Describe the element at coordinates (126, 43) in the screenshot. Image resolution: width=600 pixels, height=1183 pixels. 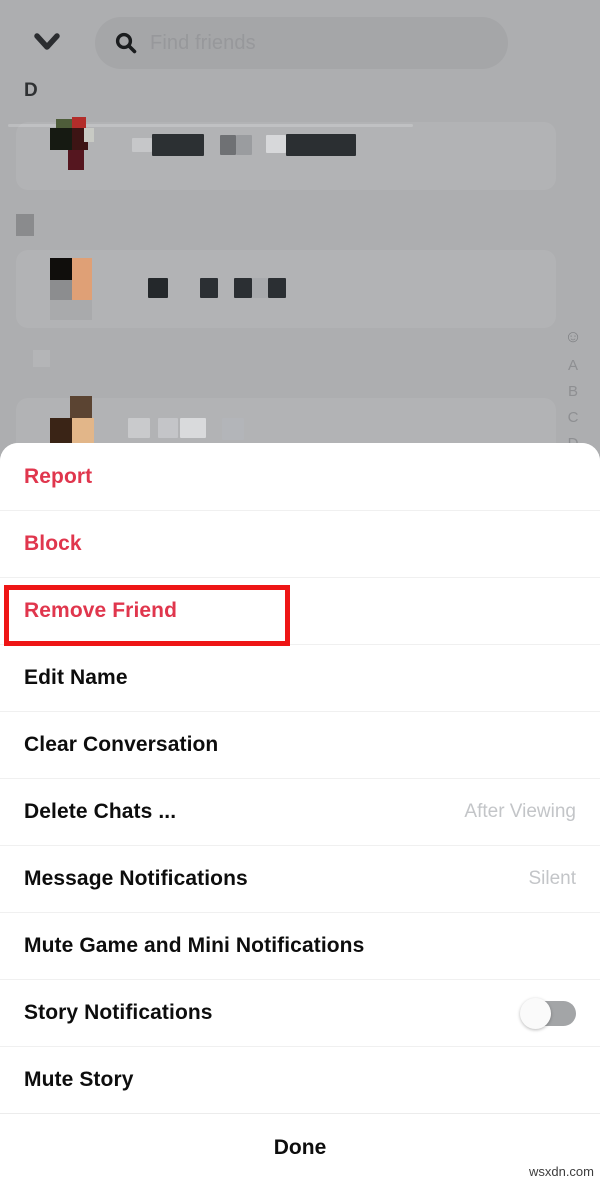
I see `search-icon` at that location.